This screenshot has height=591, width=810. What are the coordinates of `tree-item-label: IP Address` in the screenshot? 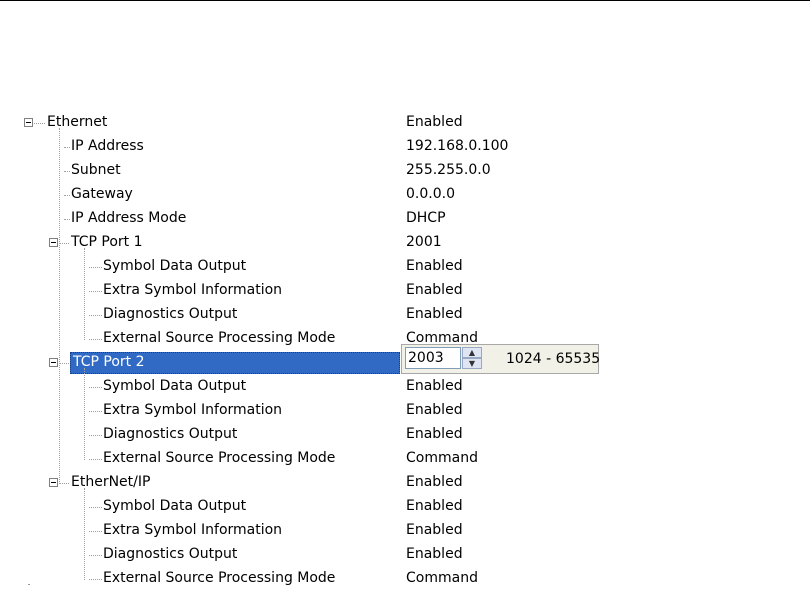 It's located at (107, 146).